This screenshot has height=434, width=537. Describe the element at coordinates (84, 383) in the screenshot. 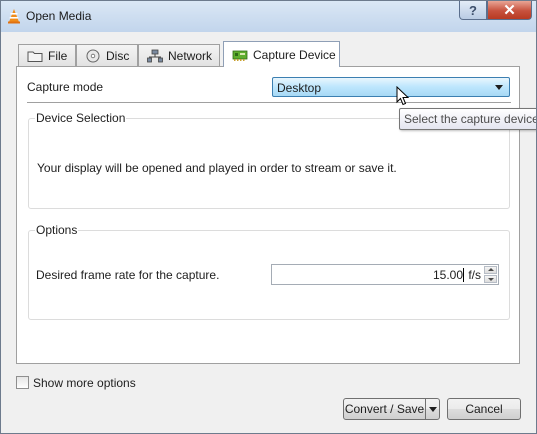

I see `show-more-options-label: Show more options` at that location.